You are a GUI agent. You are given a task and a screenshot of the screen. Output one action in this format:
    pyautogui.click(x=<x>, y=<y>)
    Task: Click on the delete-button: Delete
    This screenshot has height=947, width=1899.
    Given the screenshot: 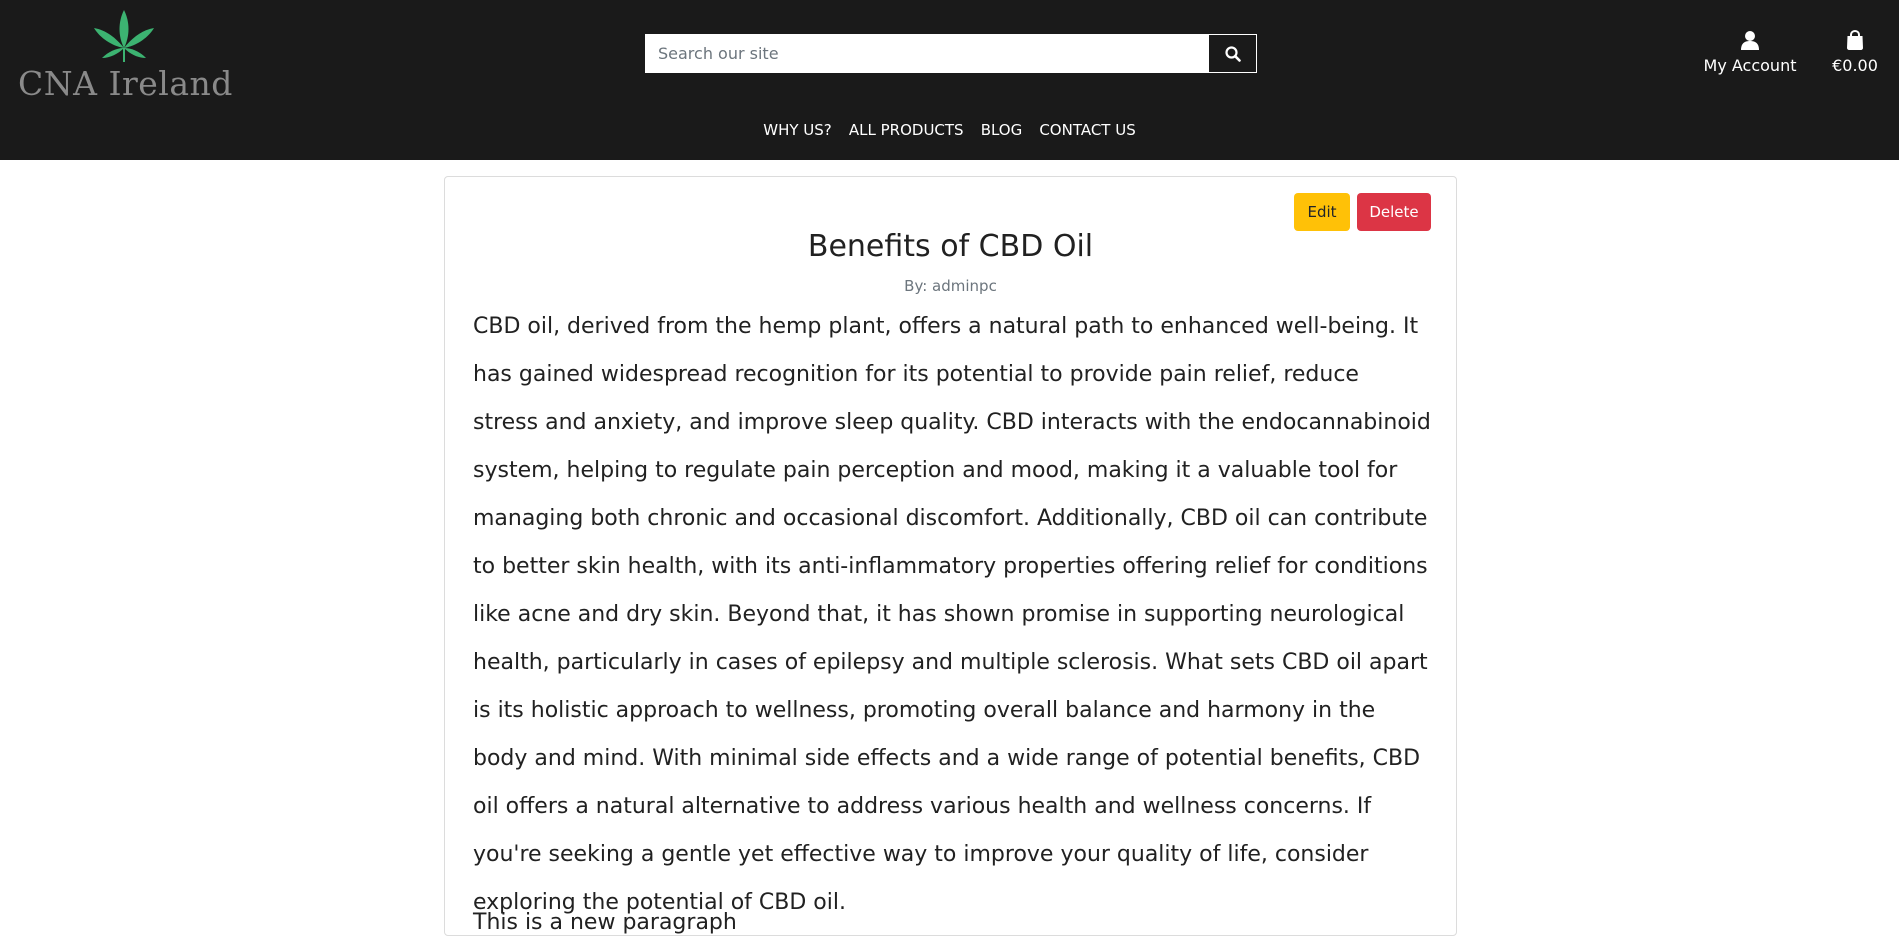 What is the action you would take?
    pyautogui.click(x=1394, y=212)
    